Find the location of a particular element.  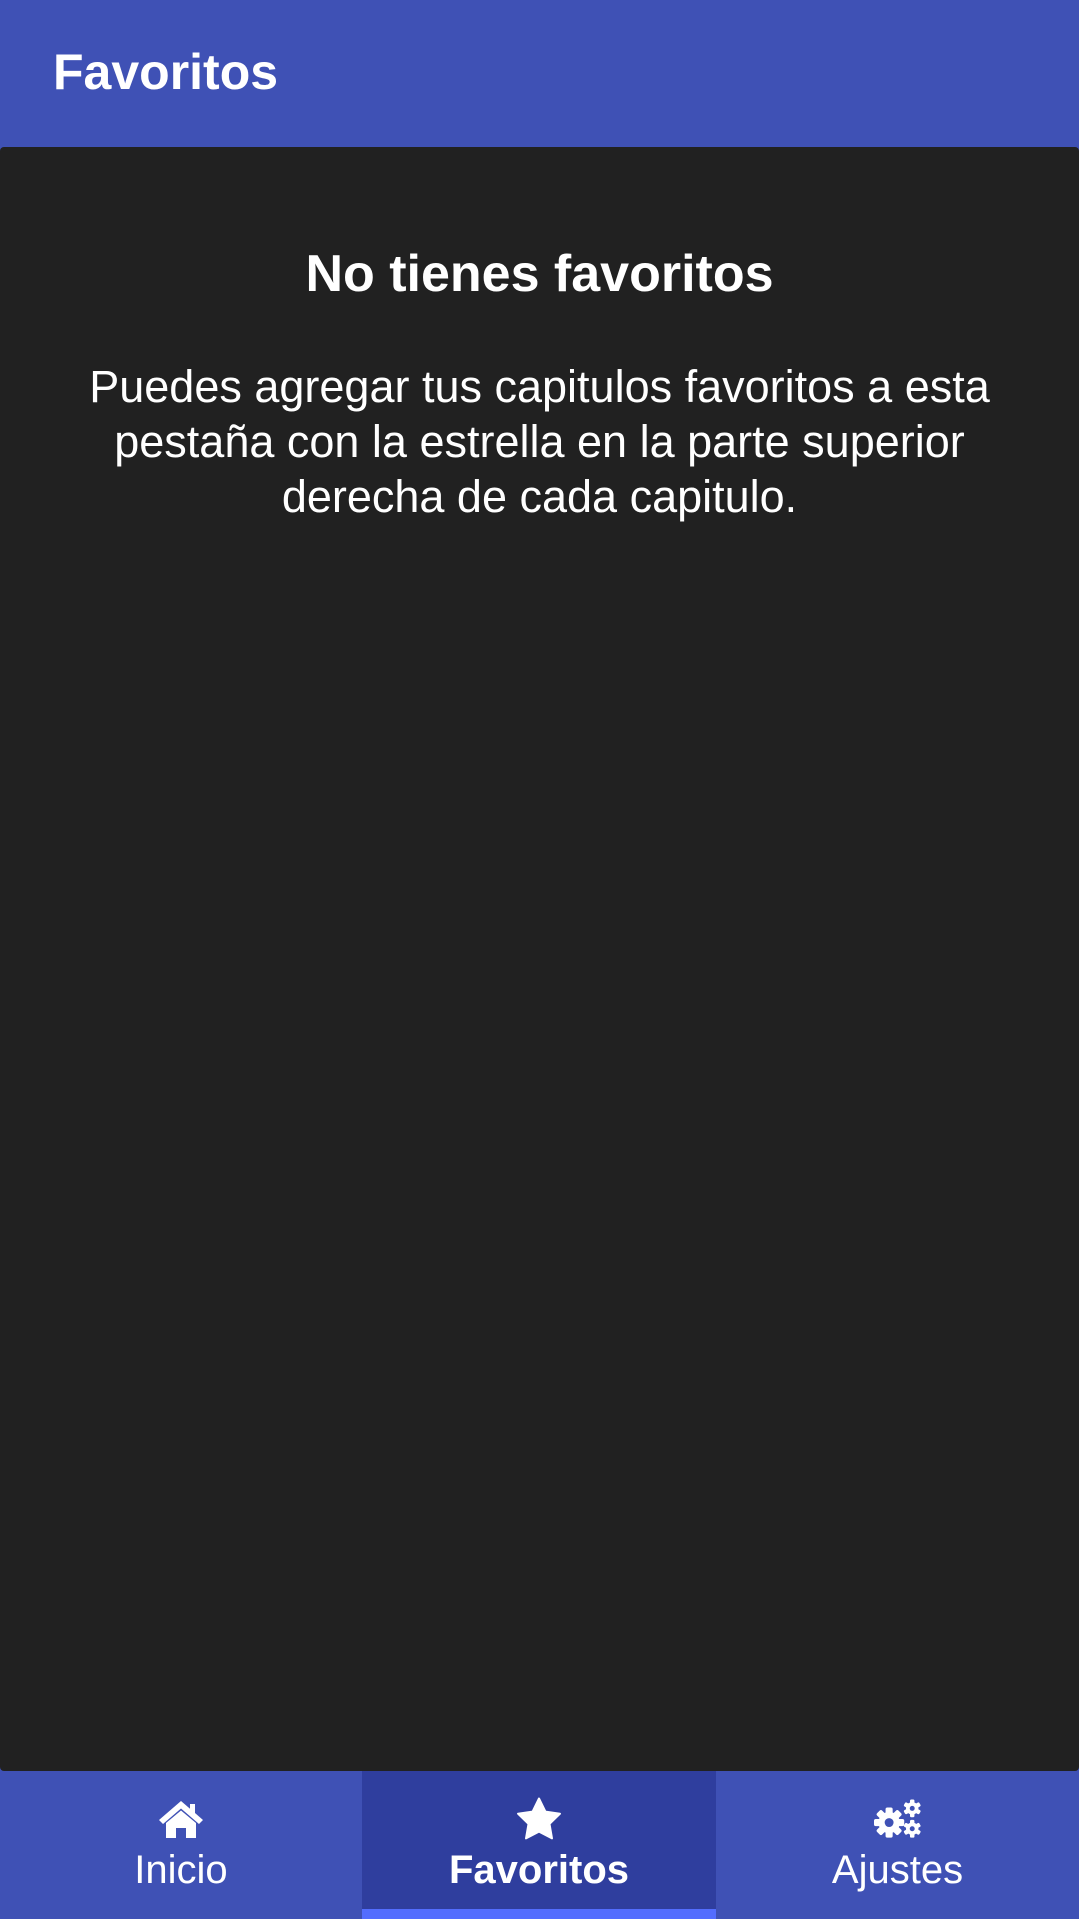

tab-ajustes: Ajustes is located at coordinates (897, 1845).